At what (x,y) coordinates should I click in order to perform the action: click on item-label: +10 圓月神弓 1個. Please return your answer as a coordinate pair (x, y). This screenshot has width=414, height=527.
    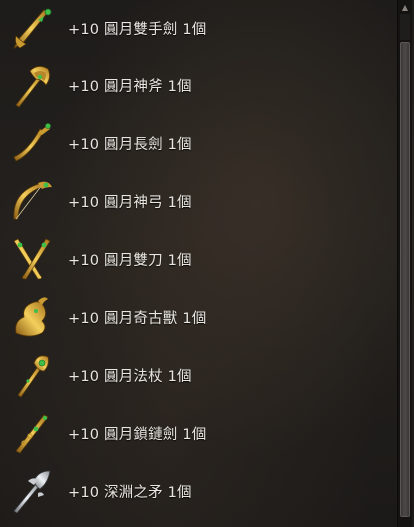
    Looking at the image, I should click on (130, 202).